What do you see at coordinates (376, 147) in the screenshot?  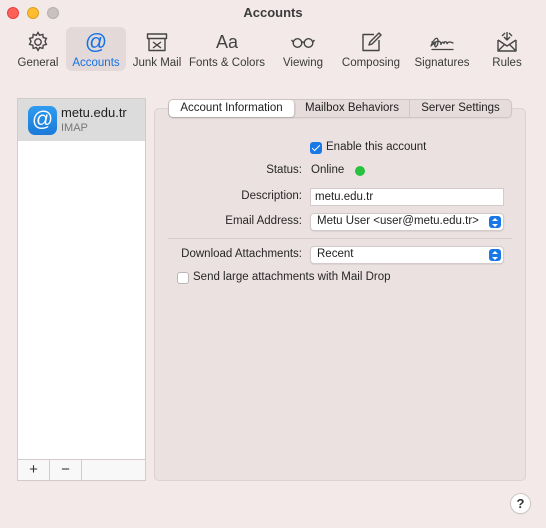 I see `enable-account-label: Enable this account` at bounding box center [376, 147].